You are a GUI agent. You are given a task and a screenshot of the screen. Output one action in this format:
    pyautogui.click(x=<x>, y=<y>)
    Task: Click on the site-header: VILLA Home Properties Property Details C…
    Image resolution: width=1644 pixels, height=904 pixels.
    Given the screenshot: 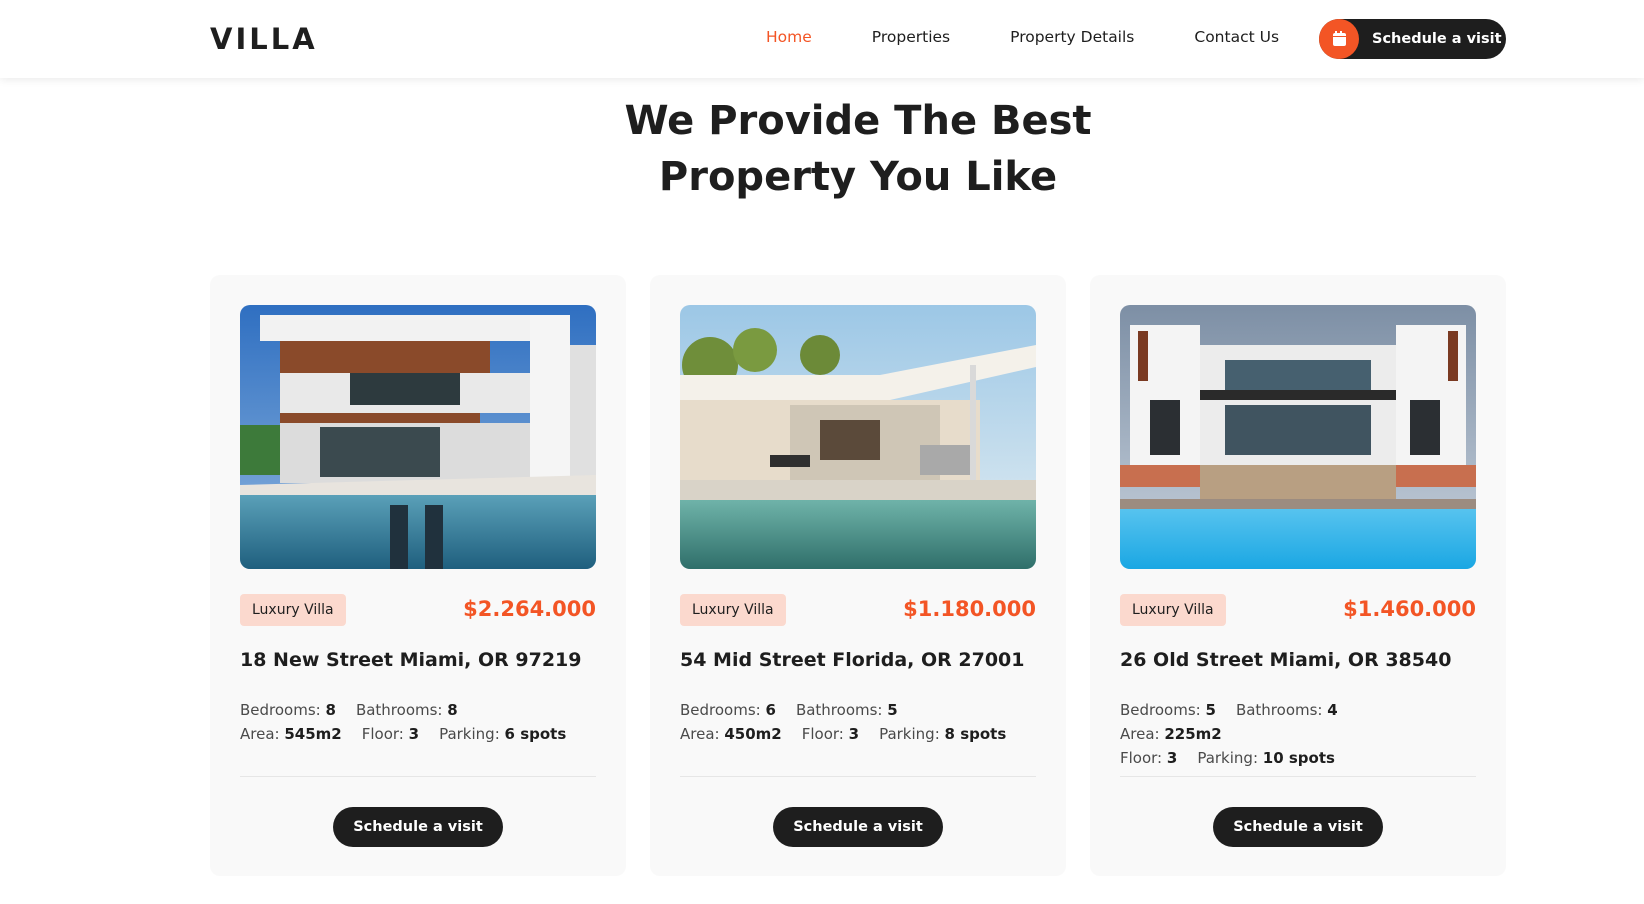 What is the action you would take?
    pyautogui.click(x=822, y=39)
    